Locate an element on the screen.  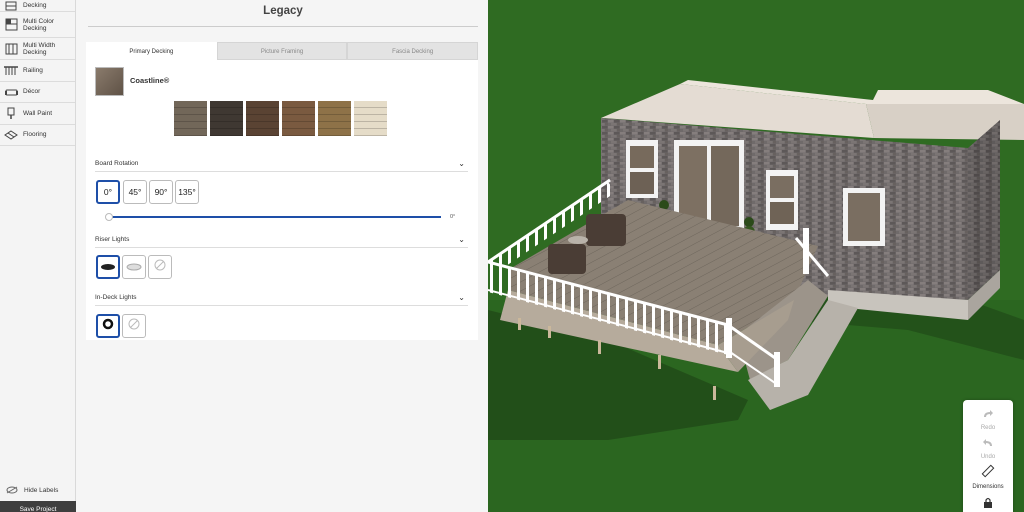
rotation-45-button: 45° is located at coordinates (135, 192).